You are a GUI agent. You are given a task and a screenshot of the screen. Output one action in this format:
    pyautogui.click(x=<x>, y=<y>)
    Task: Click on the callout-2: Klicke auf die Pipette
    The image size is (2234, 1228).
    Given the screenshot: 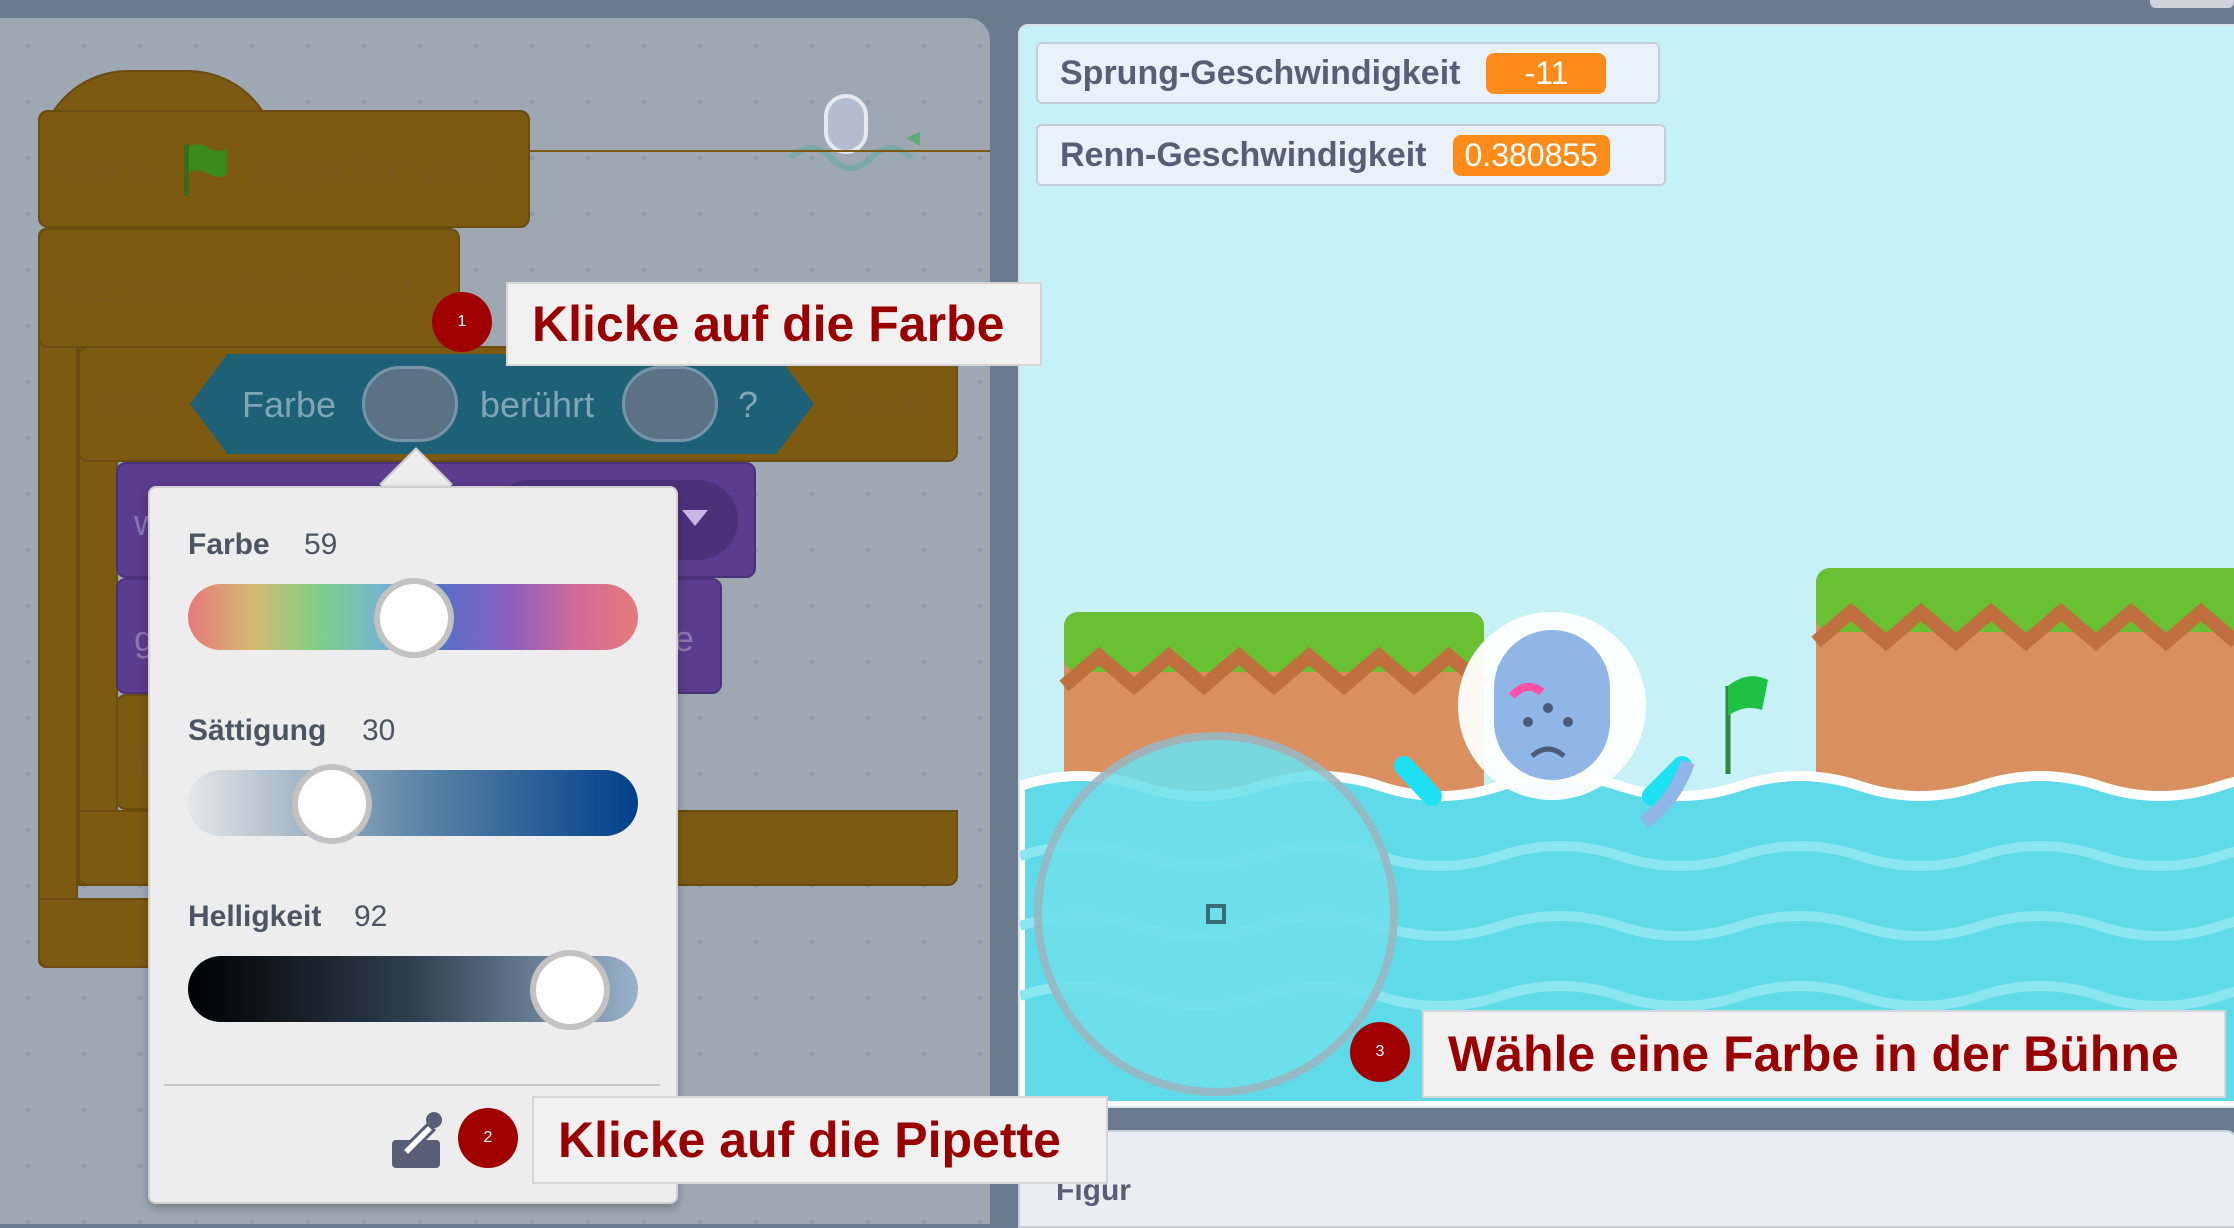 What is the action you would take?
    pyautogui.click(x=820, y=1140)
    